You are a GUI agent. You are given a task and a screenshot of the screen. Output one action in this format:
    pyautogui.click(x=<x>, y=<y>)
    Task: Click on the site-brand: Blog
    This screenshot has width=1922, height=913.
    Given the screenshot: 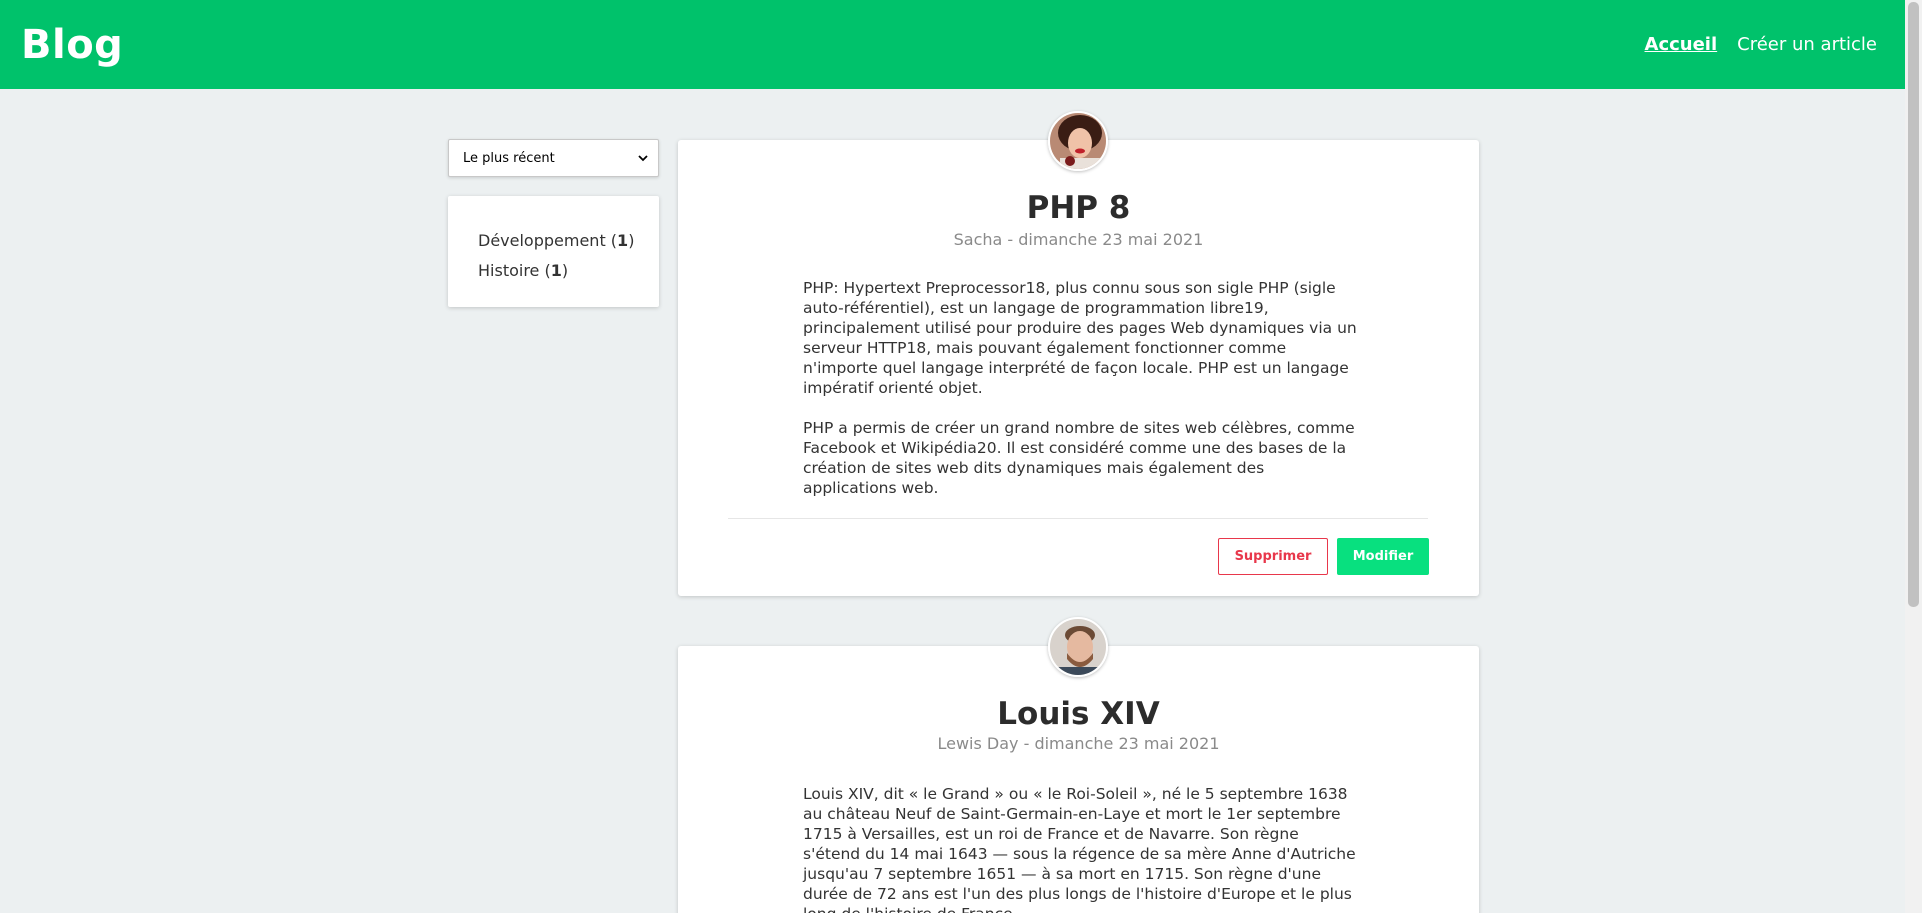 What is the action you would take?
    pyautogui.click(x=72, y=45)
    